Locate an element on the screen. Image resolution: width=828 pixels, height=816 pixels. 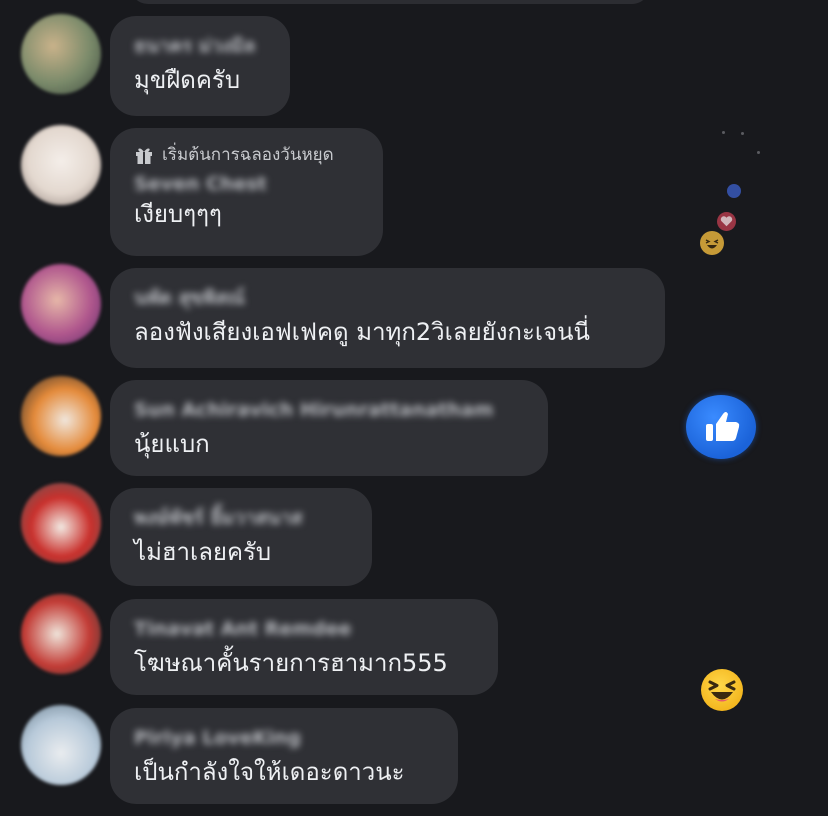
comment-text: โฆษณาคั้นรายการฮามาก555 is located at coordinates (291, 663).